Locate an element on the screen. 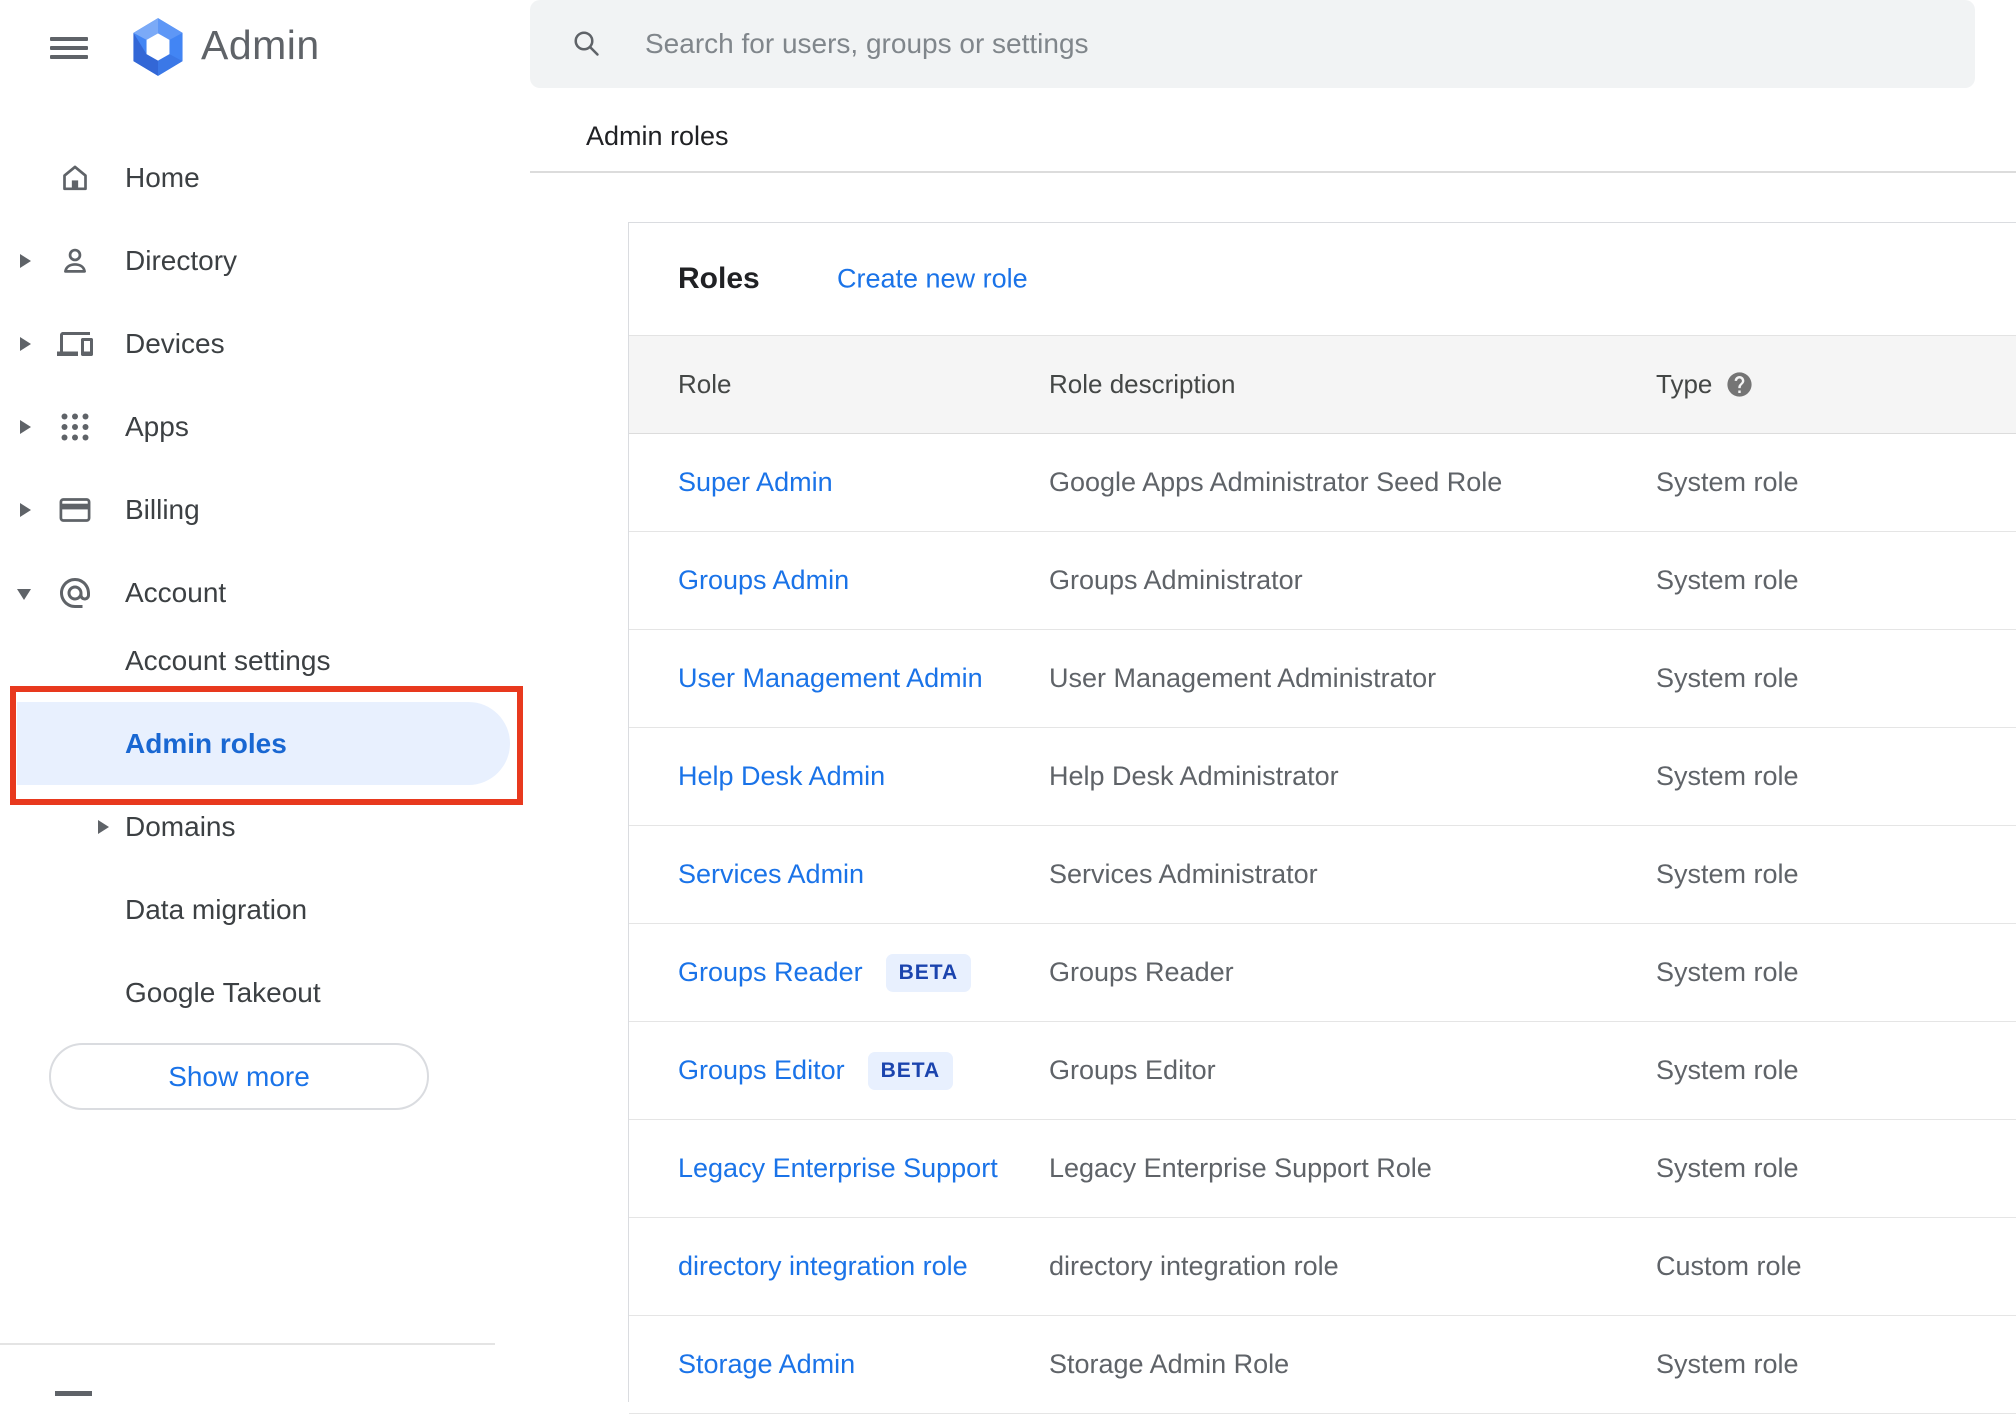 This screenshot has height=1414, width=2016. role-description: Services Administrator is located at coordinates (1183, 874).